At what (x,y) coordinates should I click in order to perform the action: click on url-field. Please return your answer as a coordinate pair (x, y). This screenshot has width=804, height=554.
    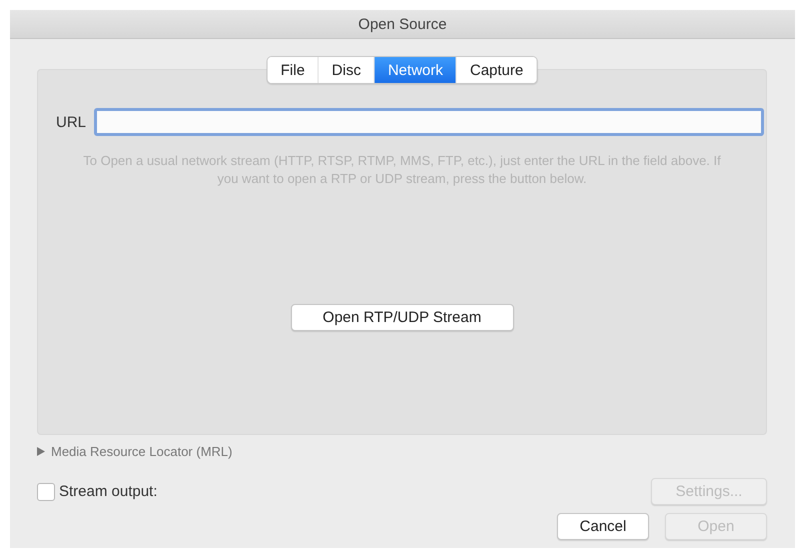
    Looking at the image, I should click on (429, 122).